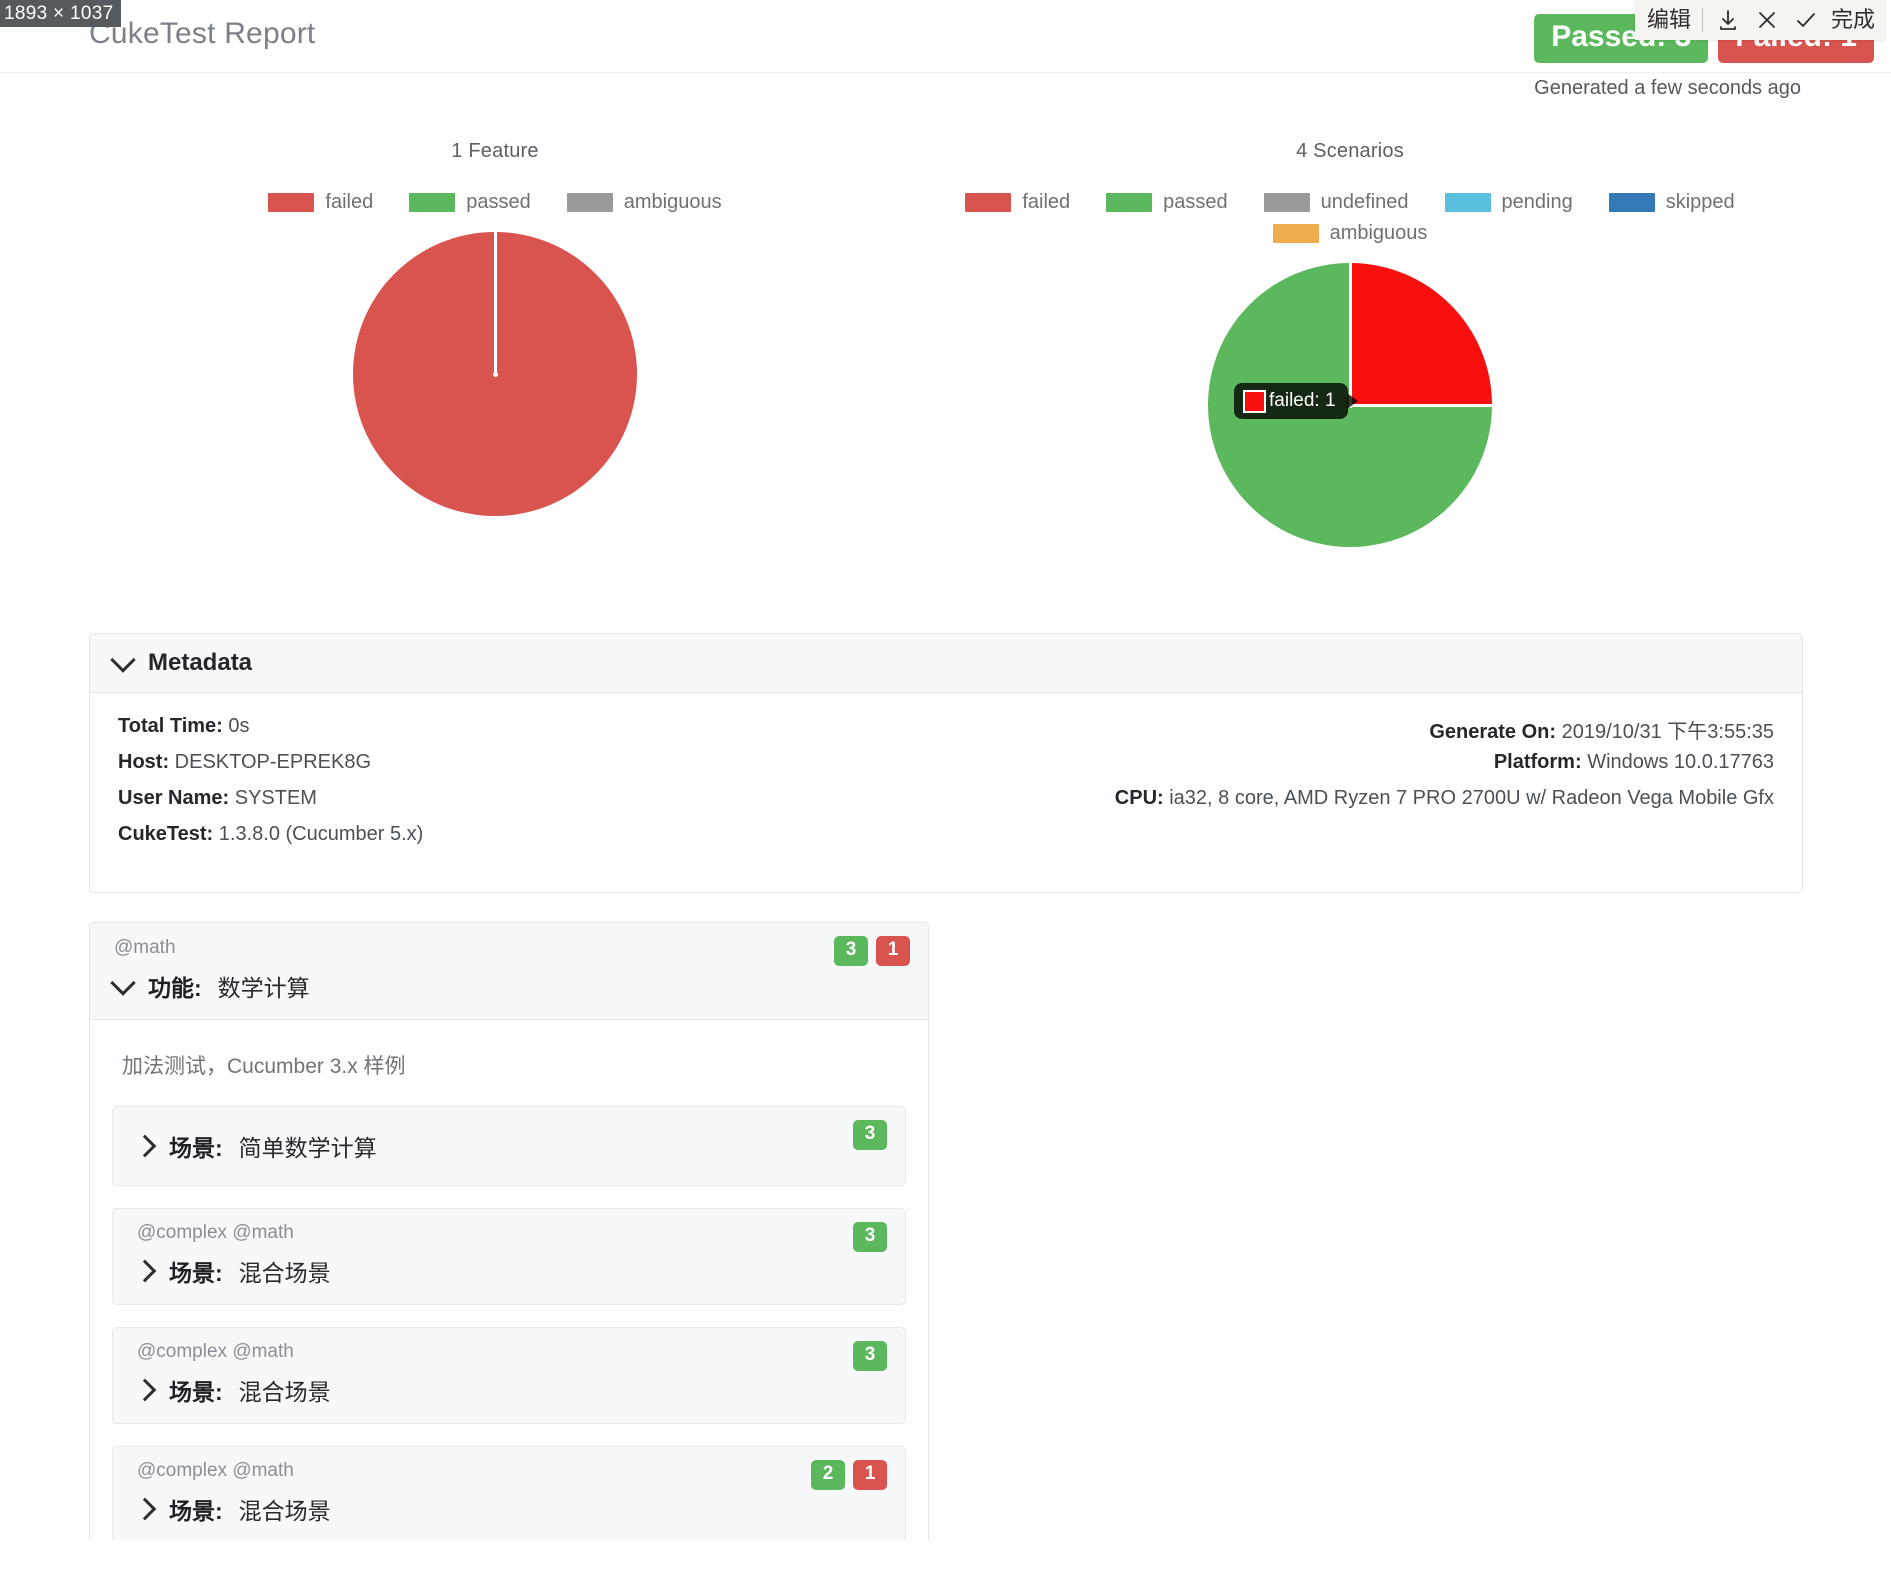  Describe the element at coordinates (1139, 798) in the screenshot. I see `metadata-key: CPU:` at that location.